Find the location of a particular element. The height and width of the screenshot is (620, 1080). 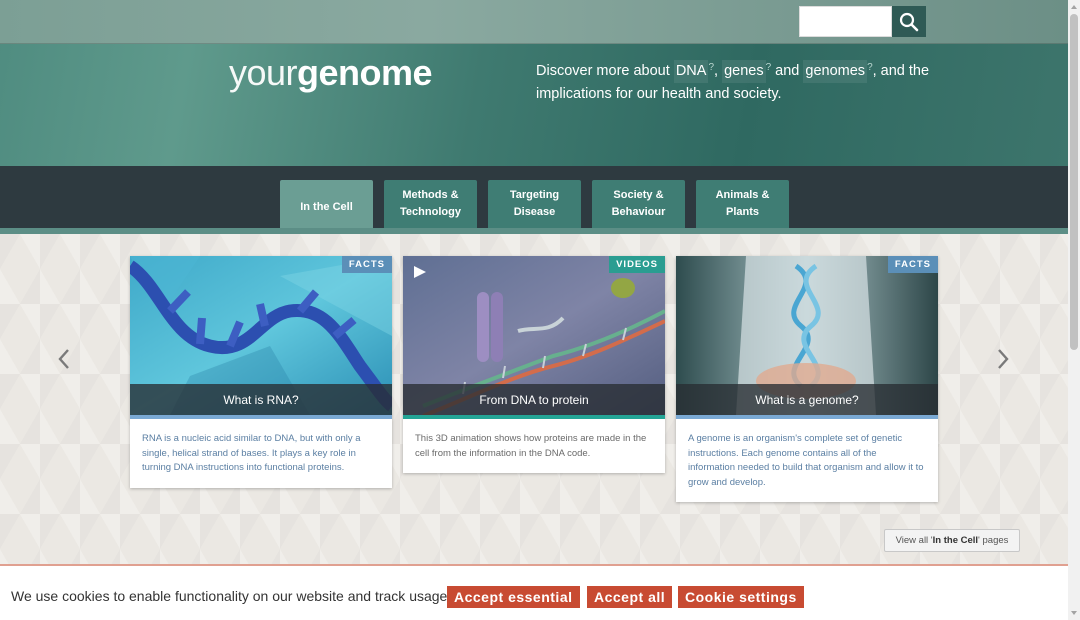

view-all-suffix: ' pages is located at coordinates (993, 540).